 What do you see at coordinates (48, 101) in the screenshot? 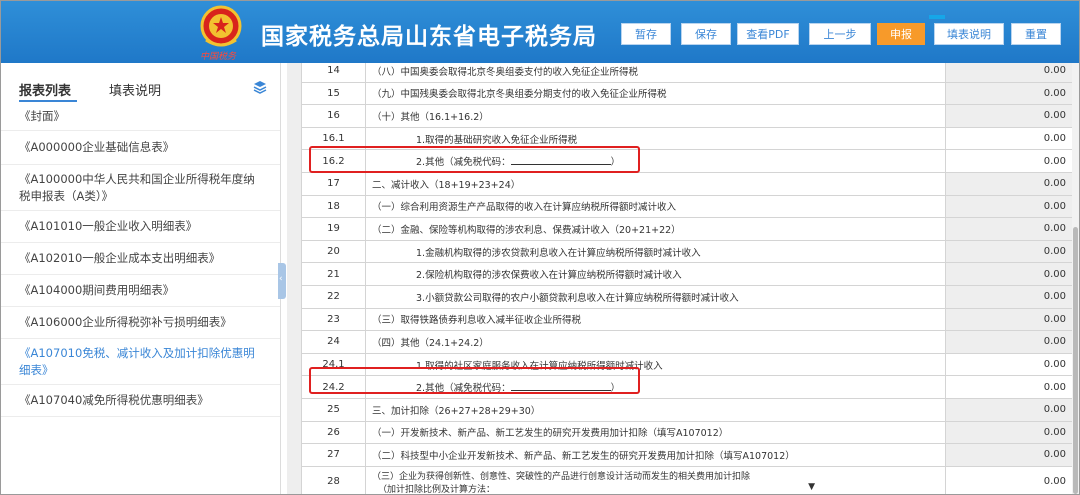
I see `active-tab-indicator` at bounding box center [48, 101].